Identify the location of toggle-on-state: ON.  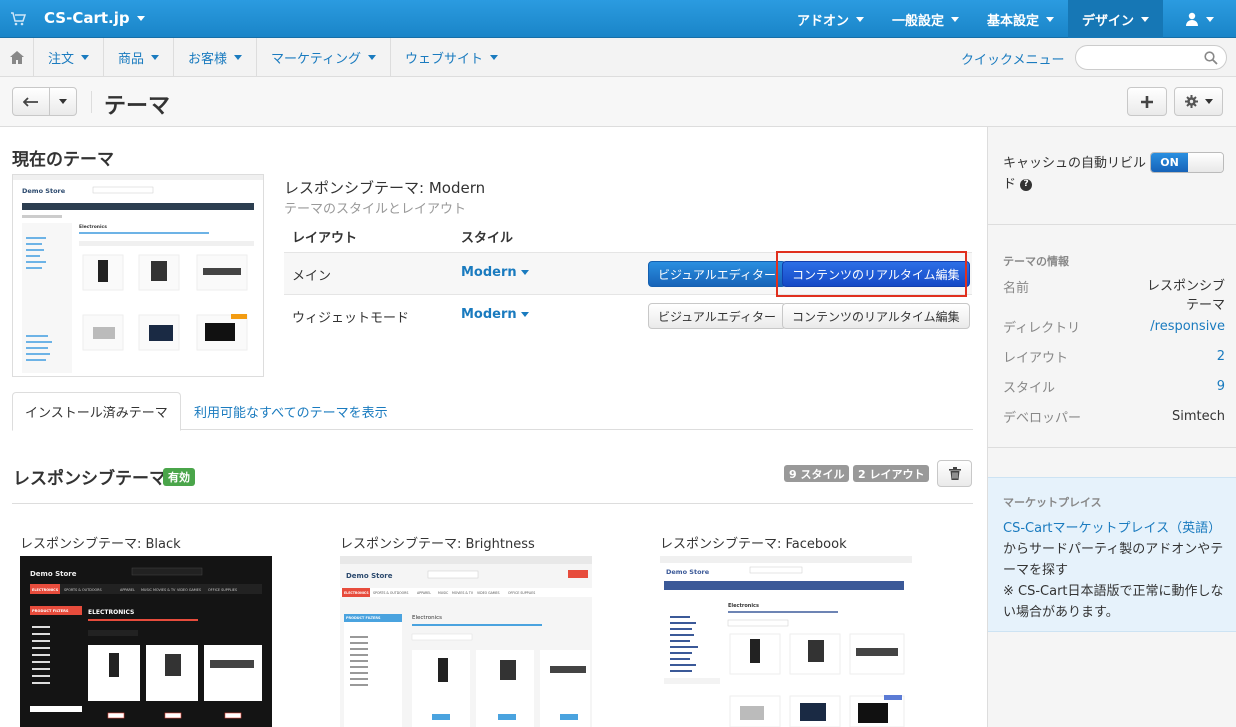
(1169, 162).